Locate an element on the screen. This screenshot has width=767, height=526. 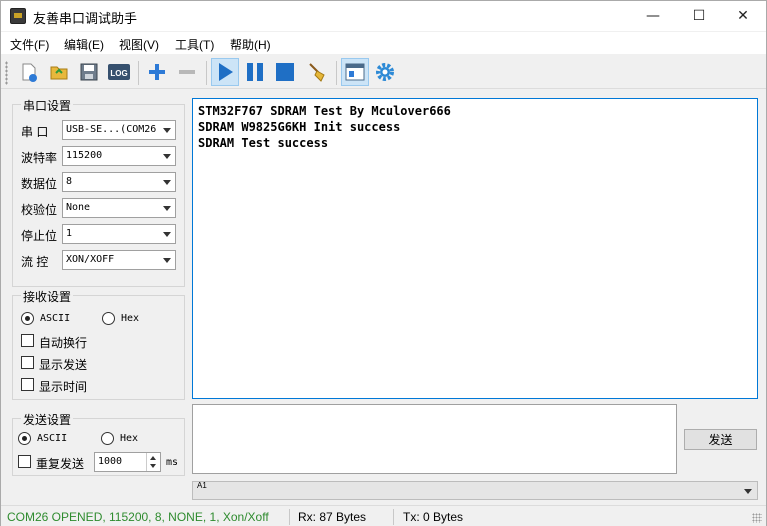
receive-ascii-radio is located at coordinates (27, 318).